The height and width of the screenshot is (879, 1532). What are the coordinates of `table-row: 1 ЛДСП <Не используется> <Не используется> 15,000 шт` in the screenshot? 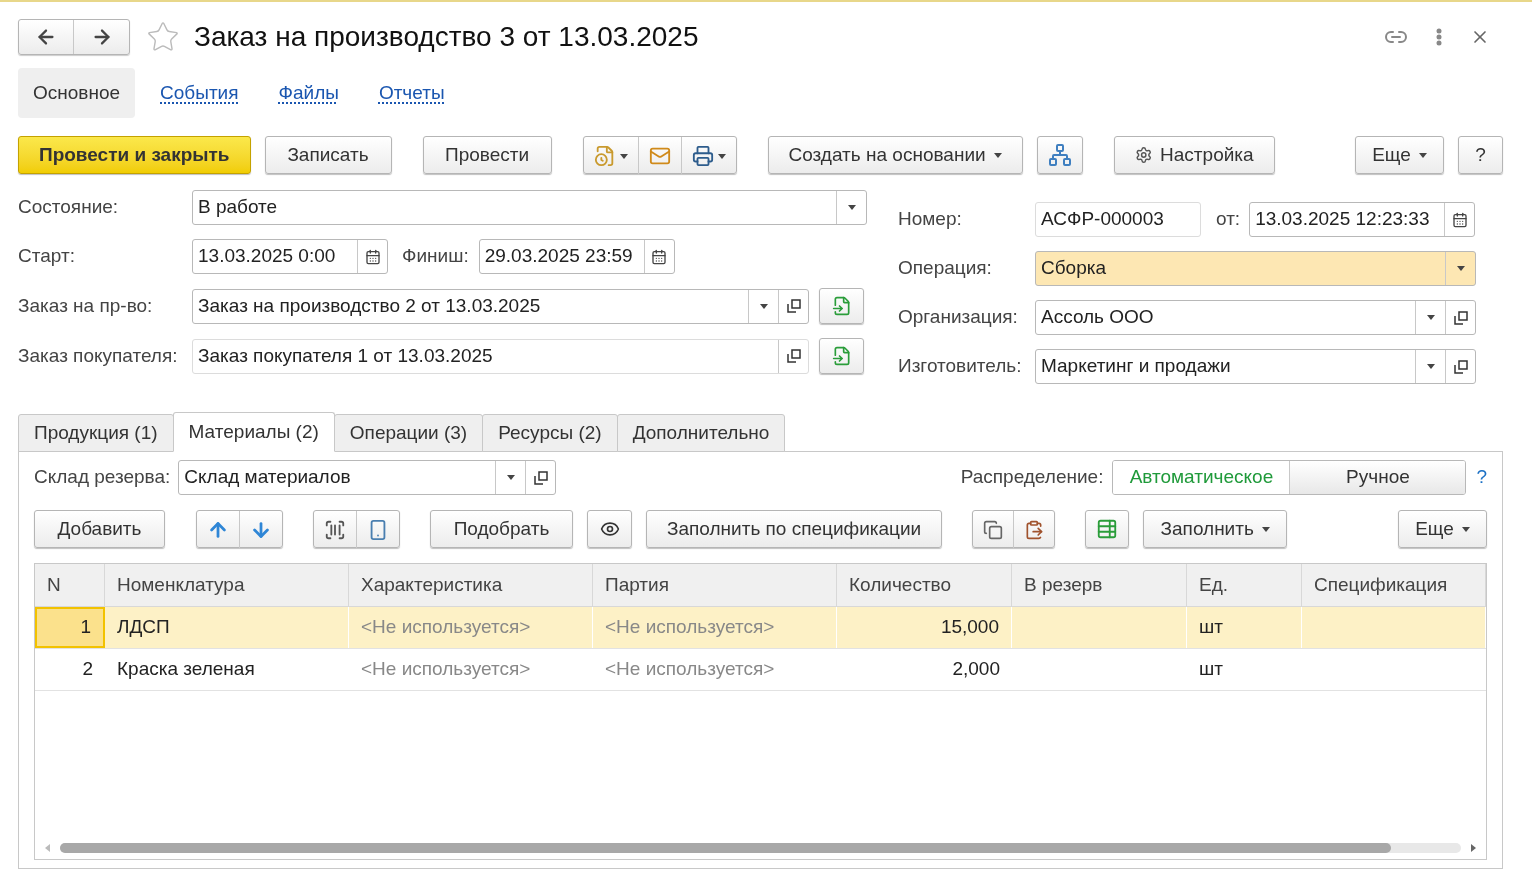 It's located at (760, 628).